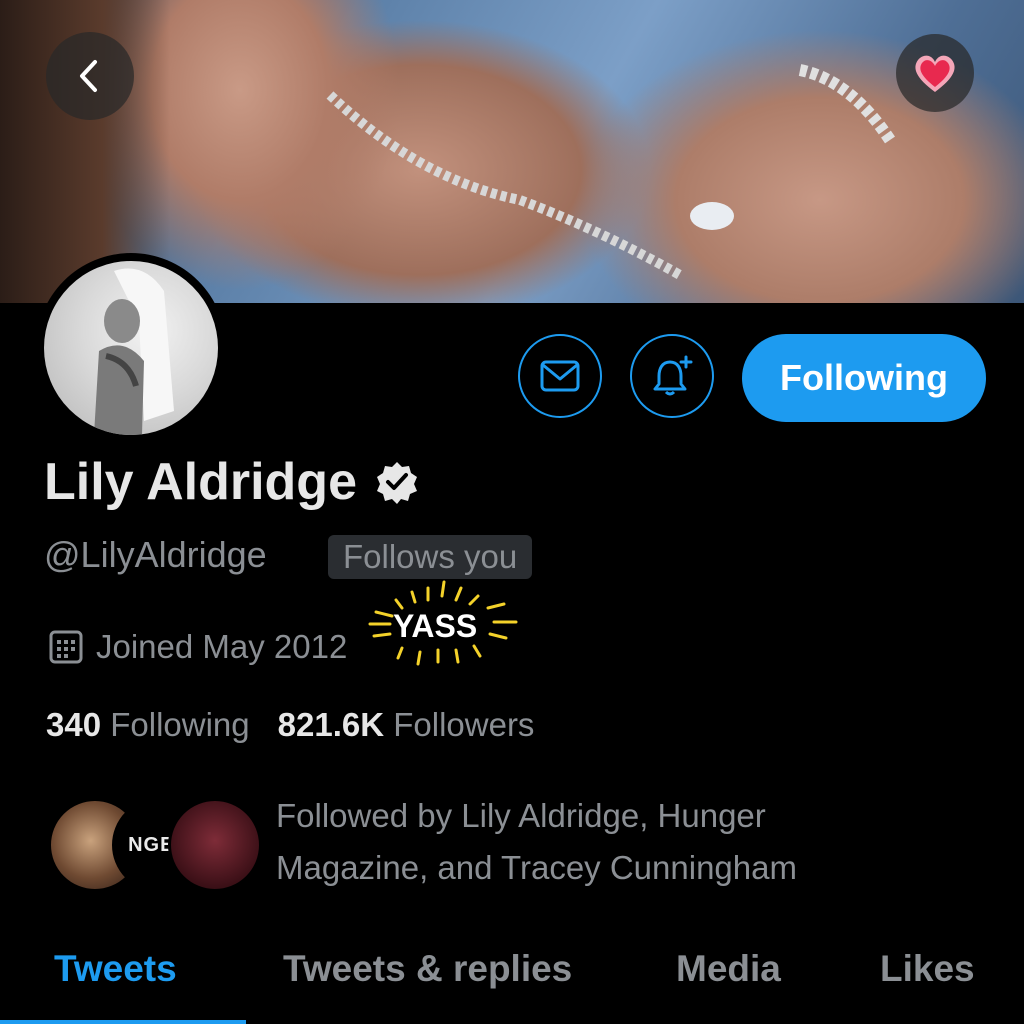  What do you see at coordinates (927, 969) in the screenshot?
I see `tab-likes: Likes` at bounding box center [927, 969].